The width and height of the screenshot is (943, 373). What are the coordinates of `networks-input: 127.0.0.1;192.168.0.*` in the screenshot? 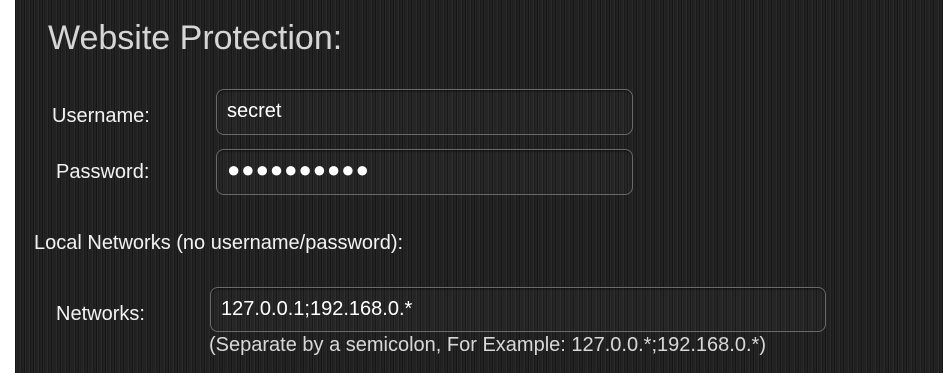 It's located at (518, 309).